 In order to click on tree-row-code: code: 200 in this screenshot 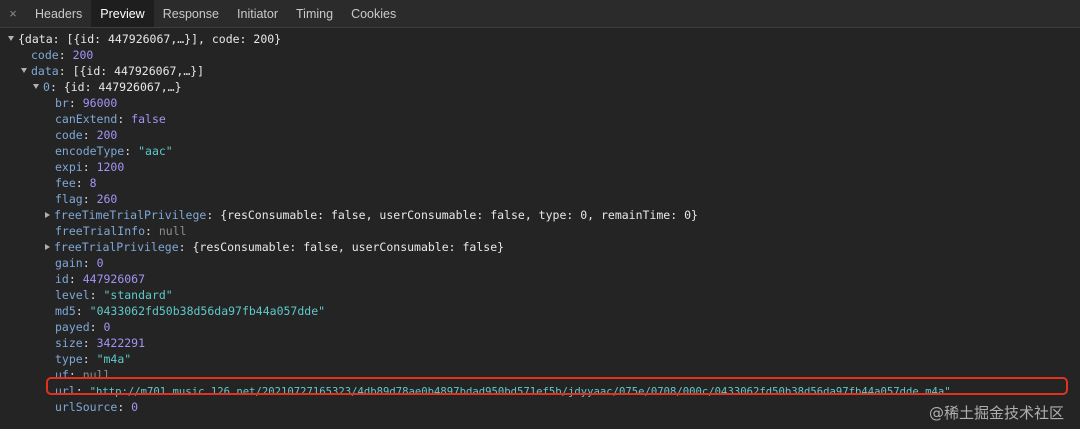, I will do `click(62, 55)`.